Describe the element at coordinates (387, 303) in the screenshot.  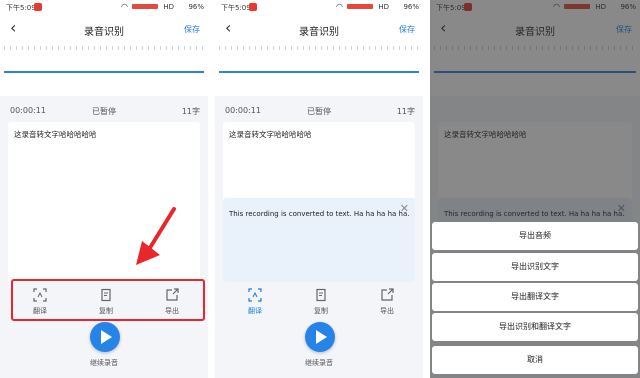
I see `export-button: 导出` at that location.